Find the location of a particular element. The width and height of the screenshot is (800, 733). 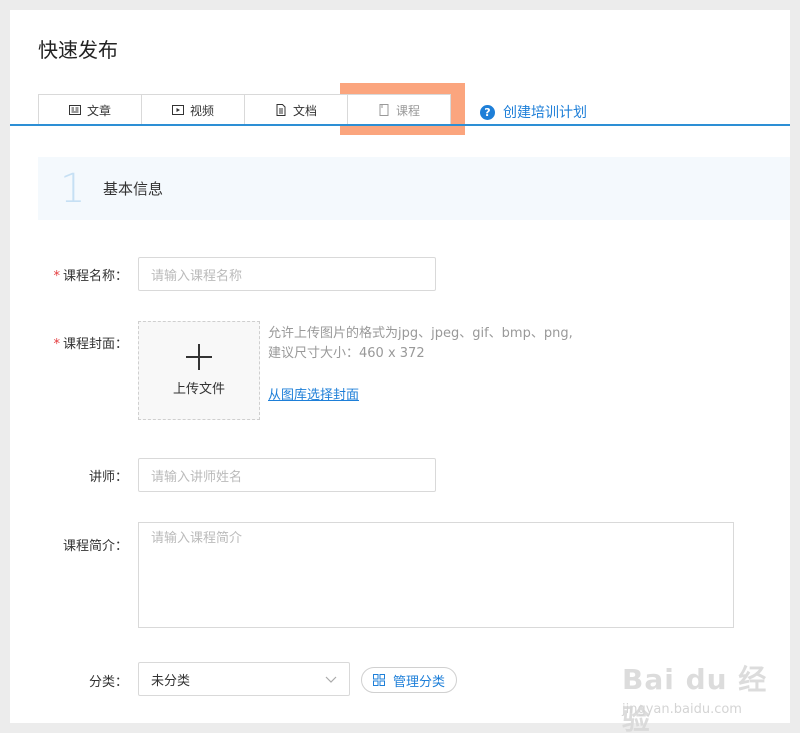

page-title: 快速发布 is located at coordinates (78, 50).